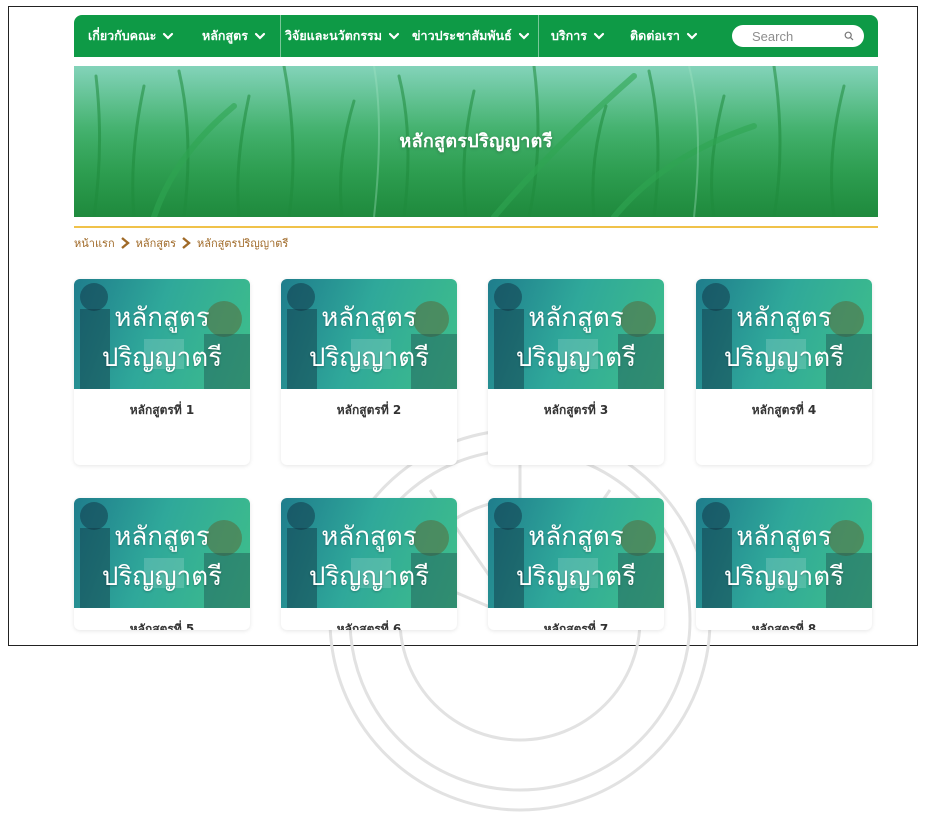  I want to click on curriculum-card: หลักสูตร ปริญญาตรี หลักสูตรที่ 7, so click(576, 564).